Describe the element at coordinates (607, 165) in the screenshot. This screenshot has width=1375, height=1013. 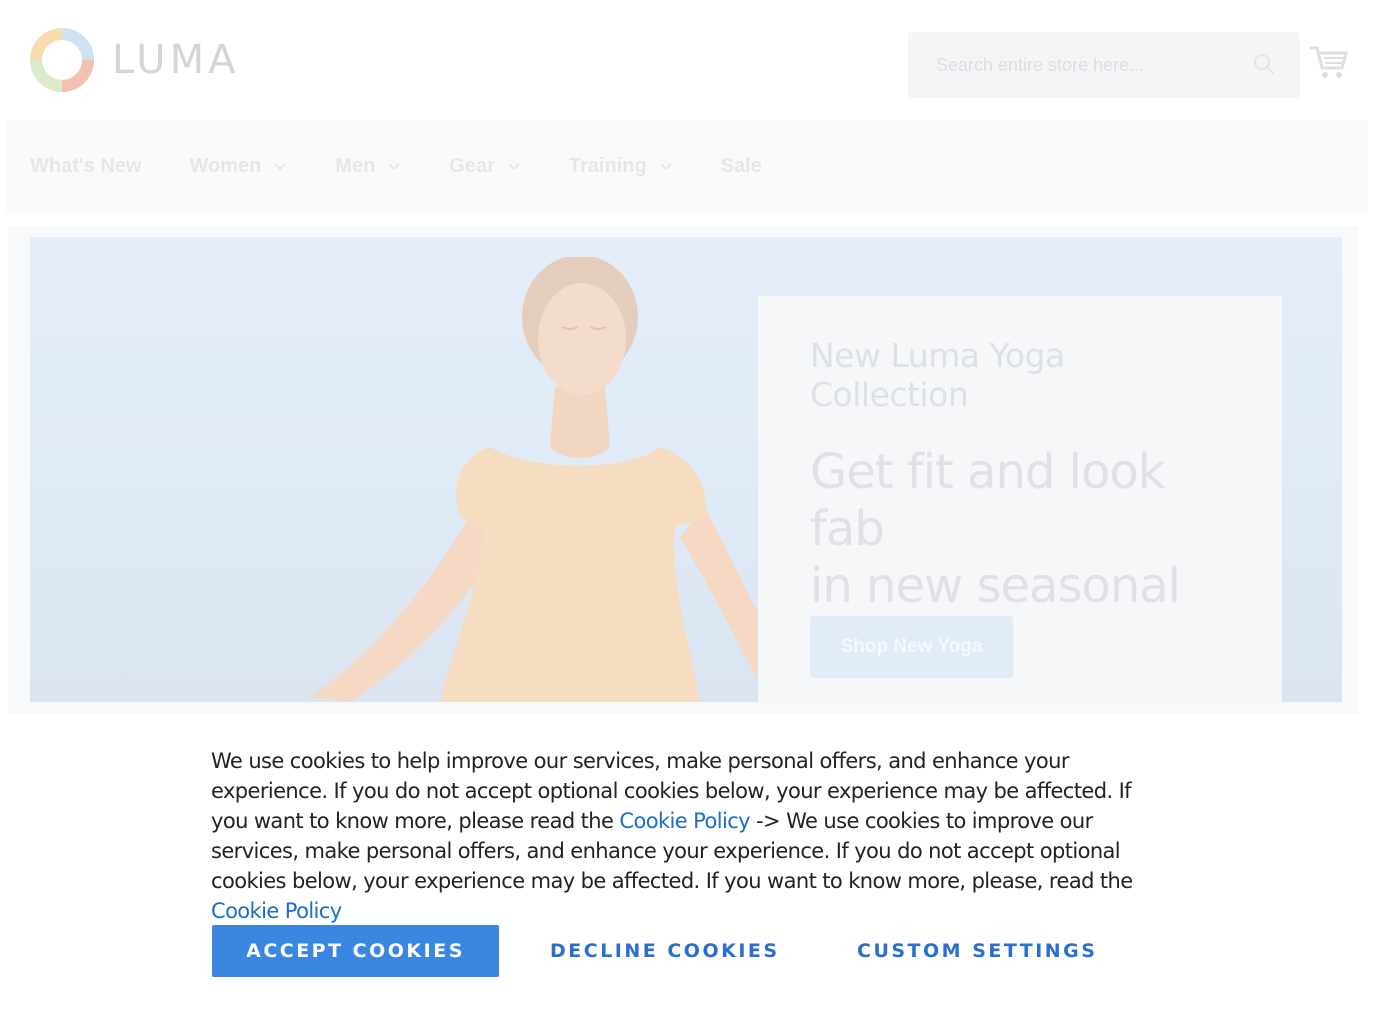
I see `nav-item-label: Training` at that location.